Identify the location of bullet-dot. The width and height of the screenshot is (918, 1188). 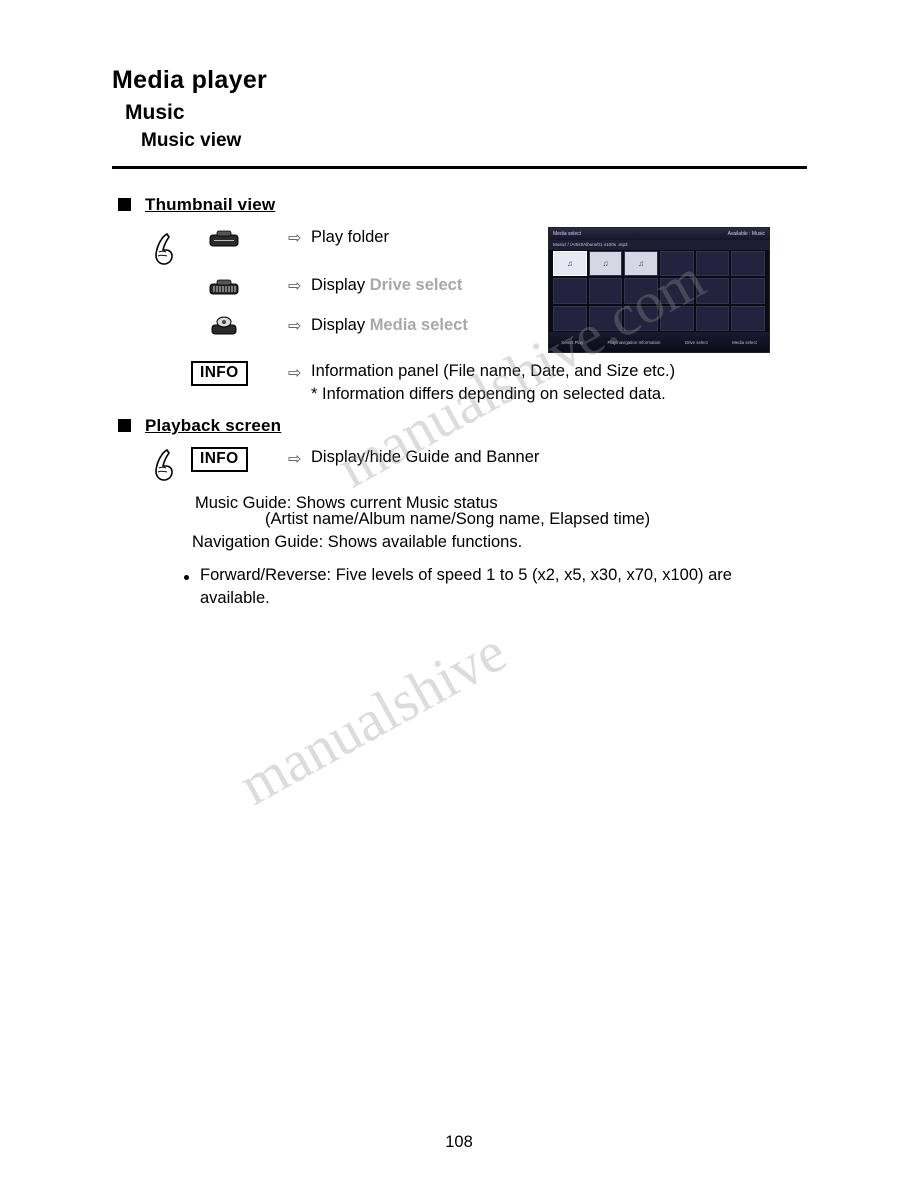
(186, 577).